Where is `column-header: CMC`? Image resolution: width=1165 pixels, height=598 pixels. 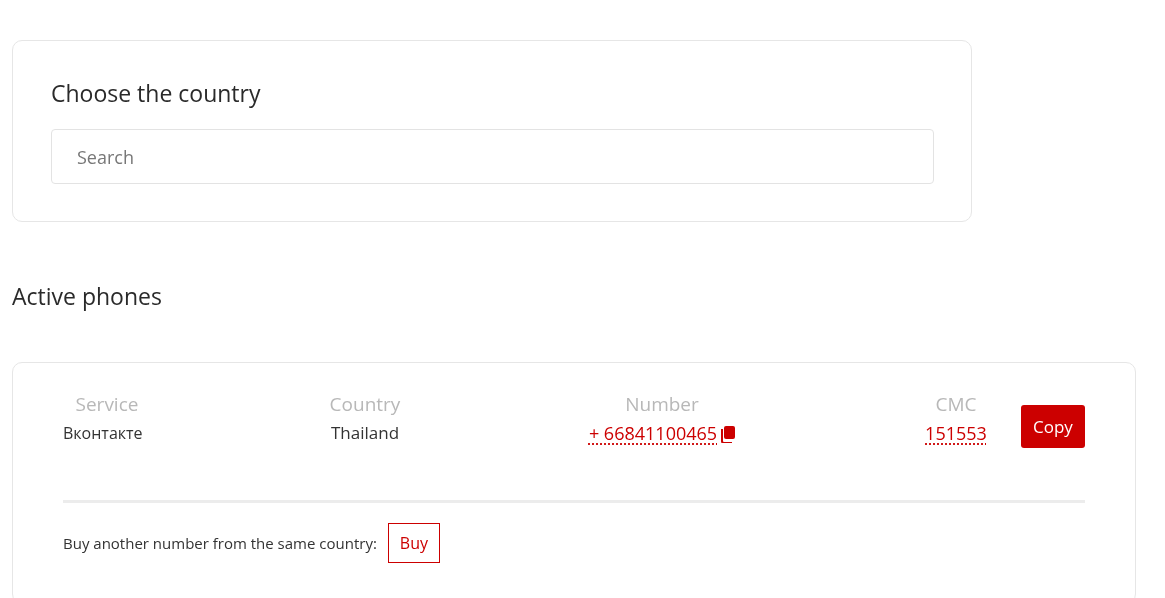 column-header: CMC is located at coordinates (956, 404).